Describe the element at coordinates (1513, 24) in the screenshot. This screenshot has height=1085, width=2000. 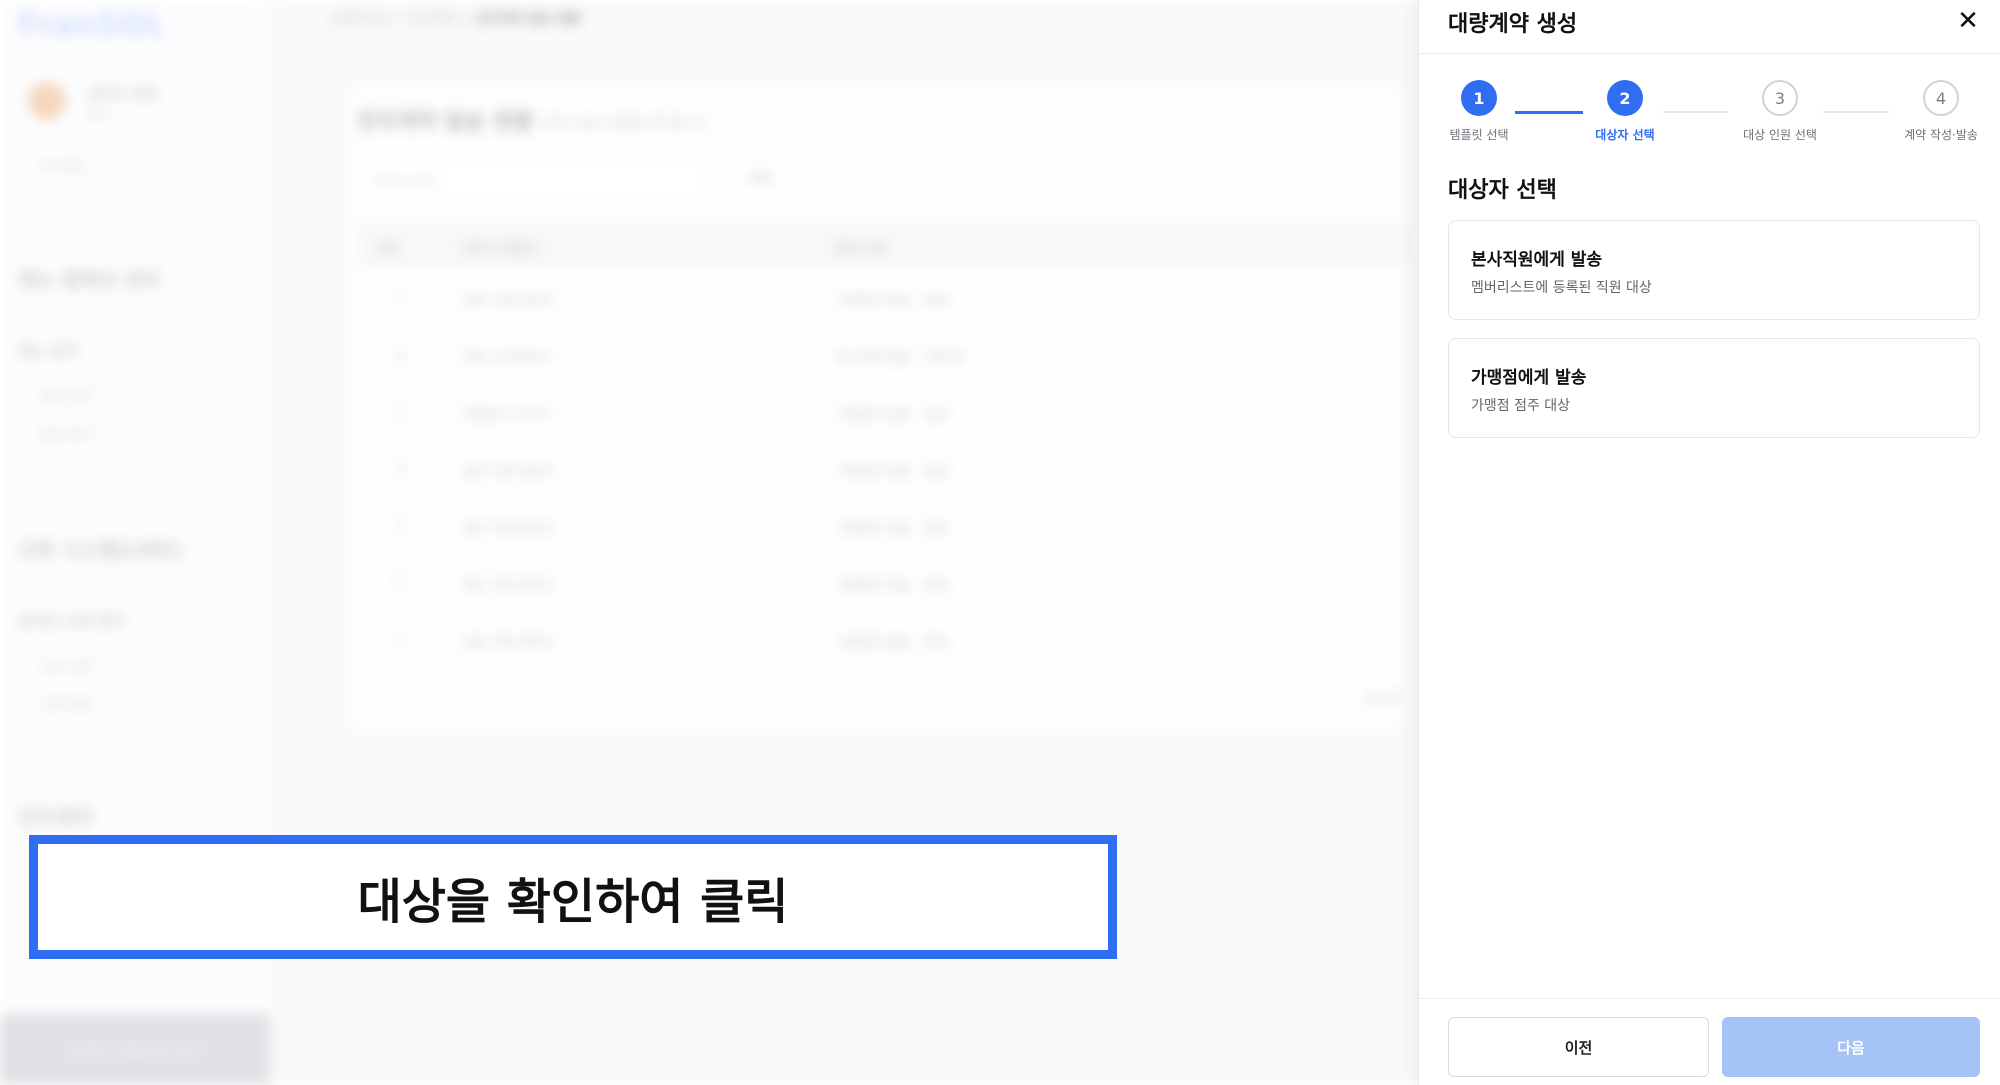
I see `drawer-title: 대량계약 생성` at that location.